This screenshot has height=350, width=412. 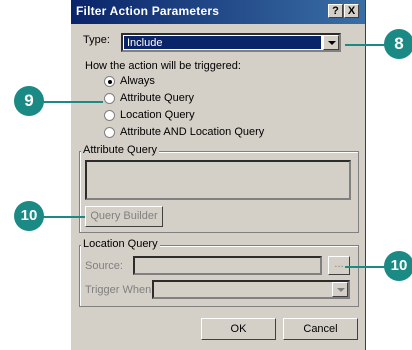 I want to click on callout-9-leader, so click(x=72, y=102).